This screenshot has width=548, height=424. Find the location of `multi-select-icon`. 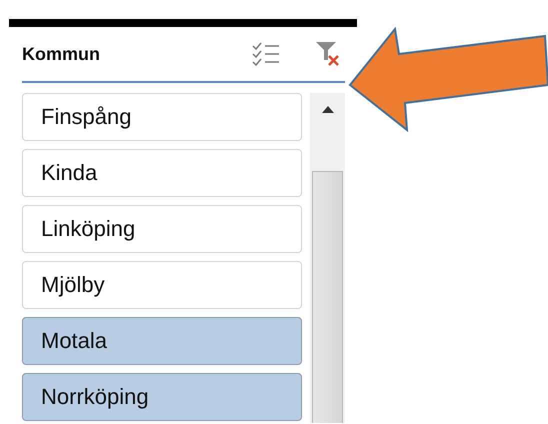

multi-select-icon is located at coordinates (266, 54).